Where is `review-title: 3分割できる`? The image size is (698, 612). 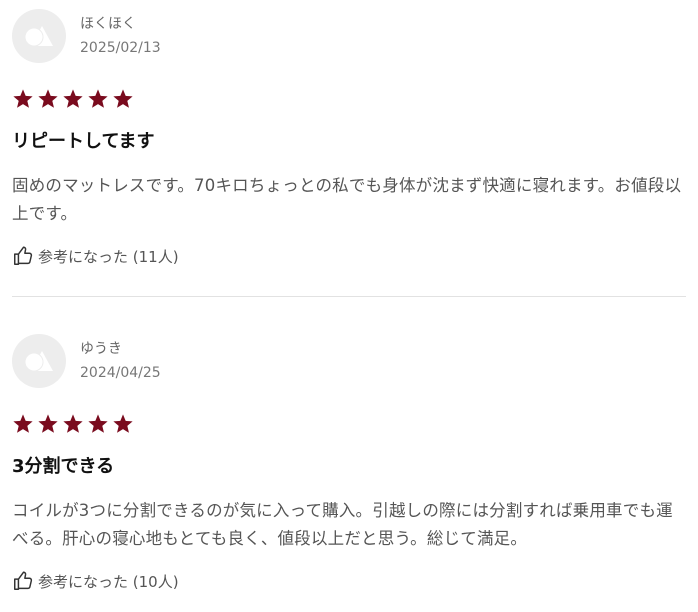 review-title: 3分割できる is located at coordinates (63, 466).